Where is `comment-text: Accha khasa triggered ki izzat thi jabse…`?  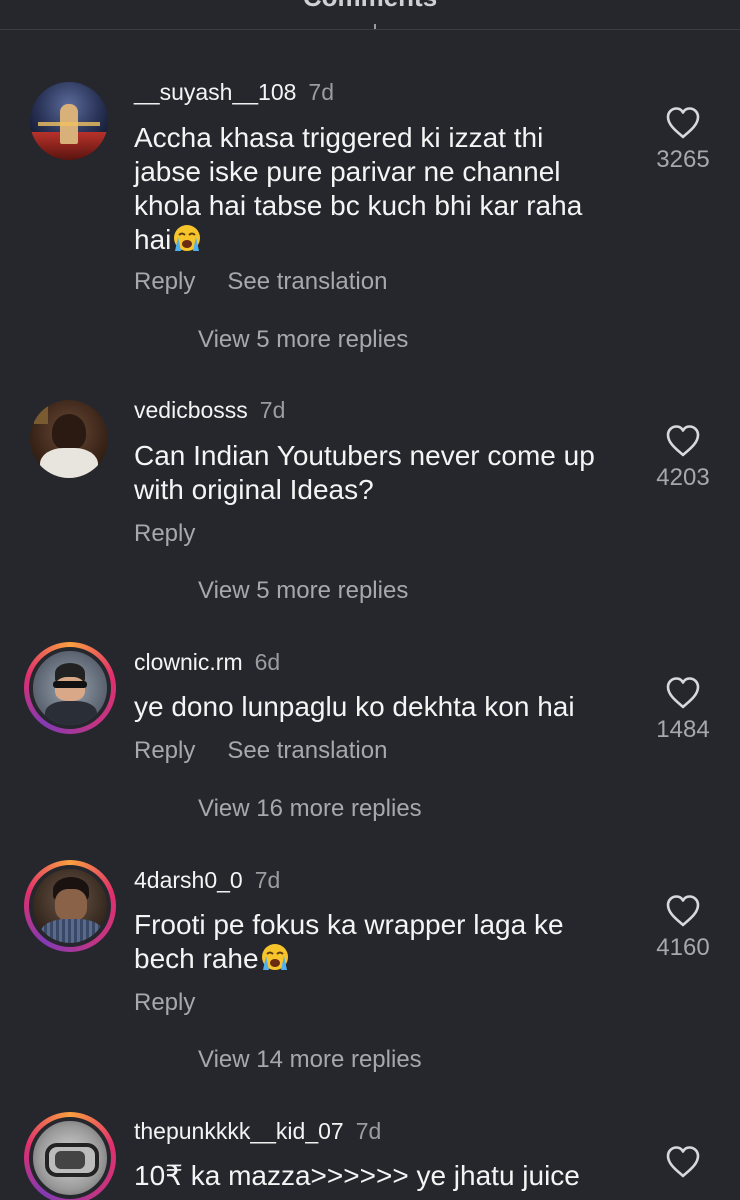
comment-text: Accha khasa triggered ki izzat thi jabse… is located at coordinates (358, 188).